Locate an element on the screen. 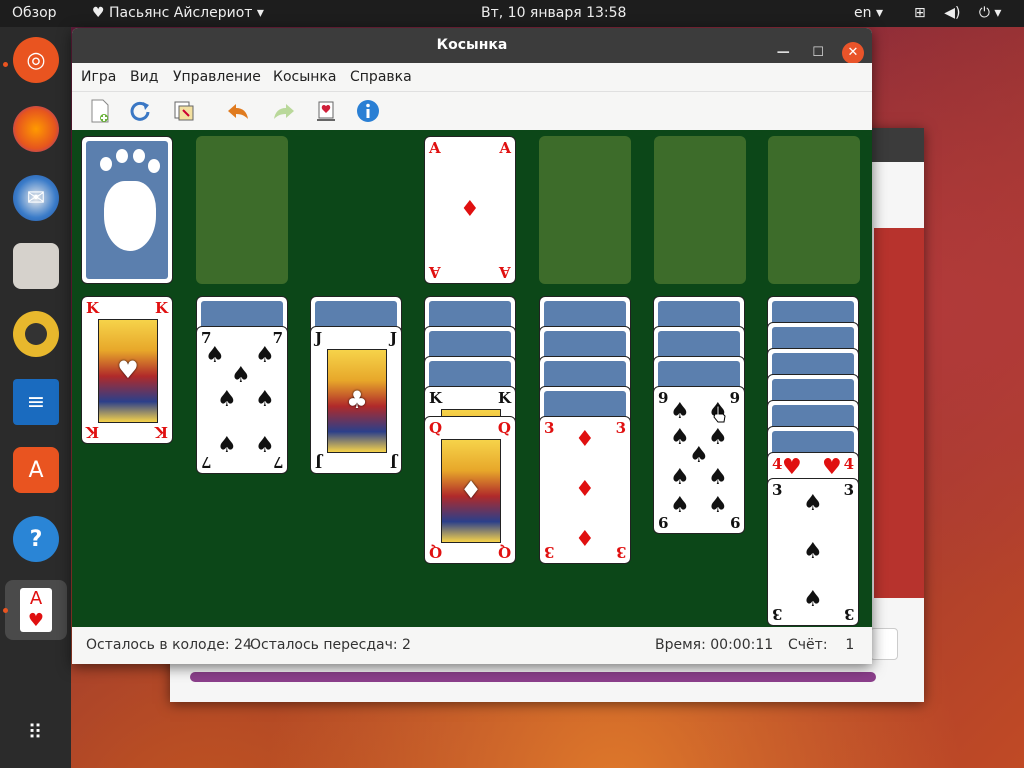 The image size is (1024, 768). info-icon is located at coordinates (368, 111).